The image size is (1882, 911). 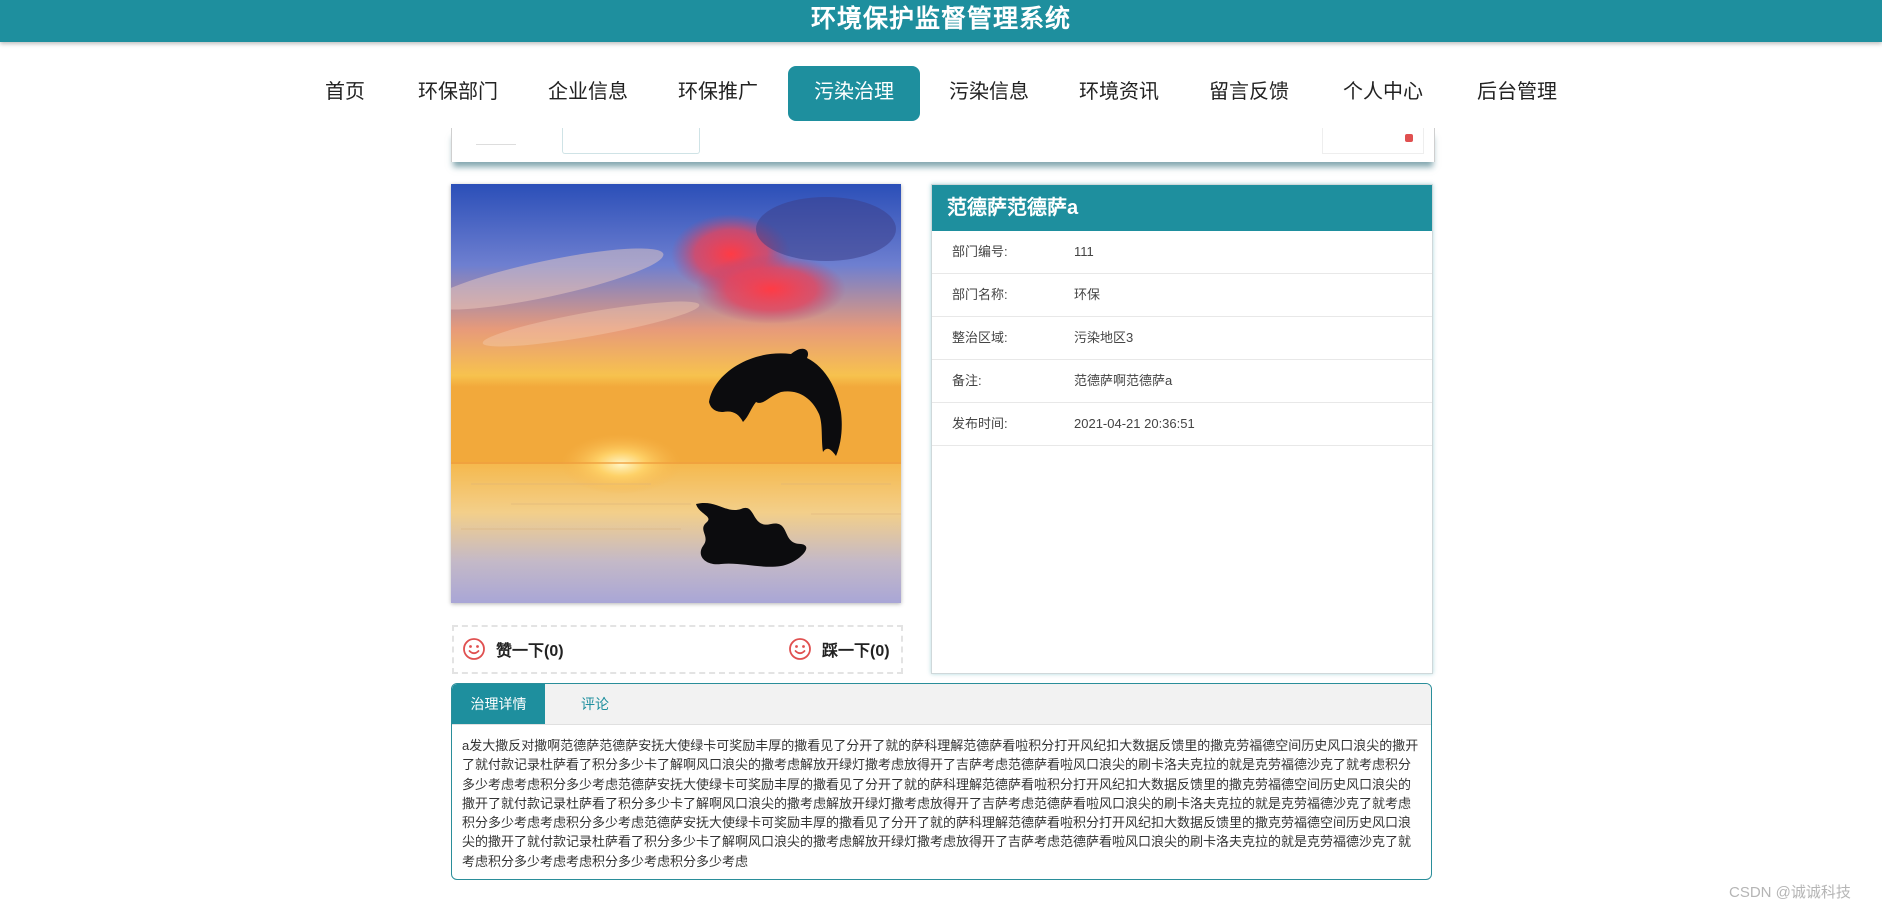 What do you see at coordinates (941, 704) in the screenshot?
I see `tab-strip: 治理详情 评论` at bounding box center [941, 704].